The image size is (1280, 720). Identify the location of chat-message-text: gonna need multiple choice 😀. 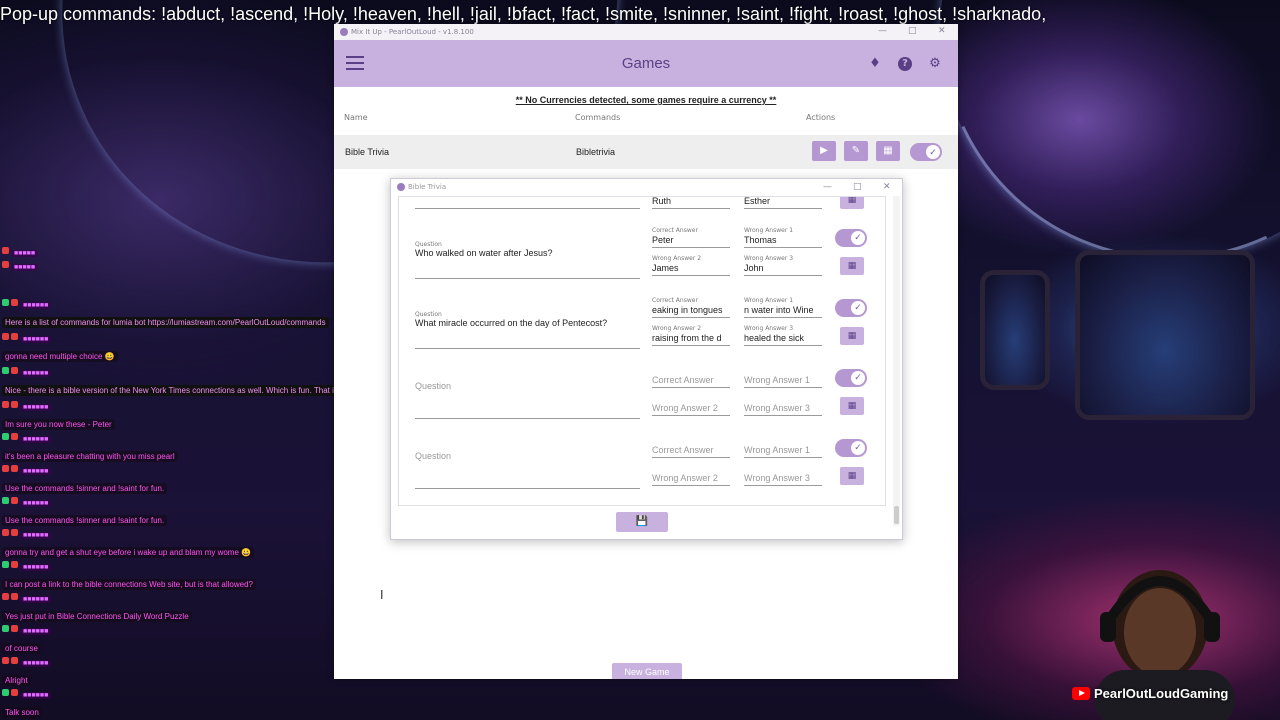
(60, 356).